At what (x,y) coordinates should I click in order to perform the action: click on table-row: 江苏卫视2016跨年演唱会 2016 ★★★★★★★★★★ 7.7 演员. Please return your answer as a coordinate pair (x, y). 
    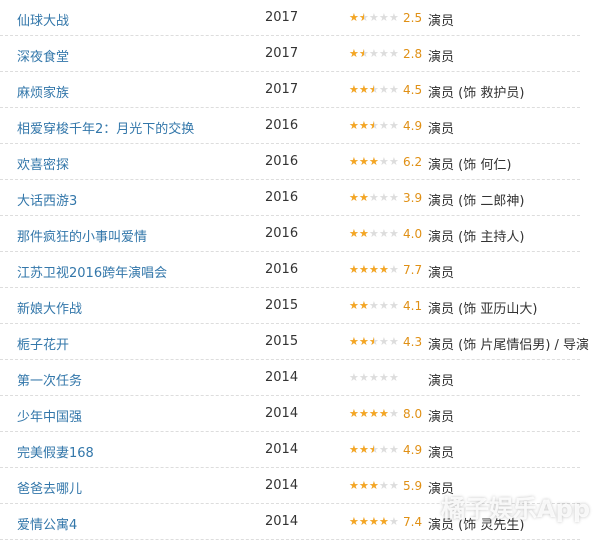
    Looking at the image, I should click on (290, 270).